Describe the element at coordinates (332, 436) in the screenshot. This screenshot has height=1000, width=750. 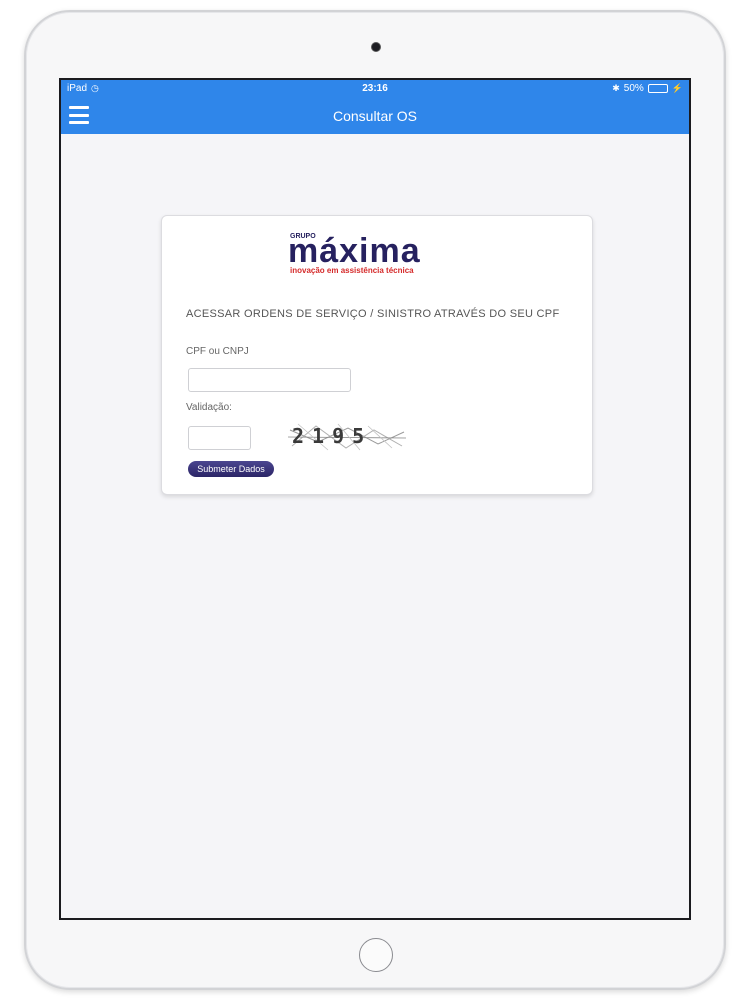
I see `captcha-text: 2195` at that location.